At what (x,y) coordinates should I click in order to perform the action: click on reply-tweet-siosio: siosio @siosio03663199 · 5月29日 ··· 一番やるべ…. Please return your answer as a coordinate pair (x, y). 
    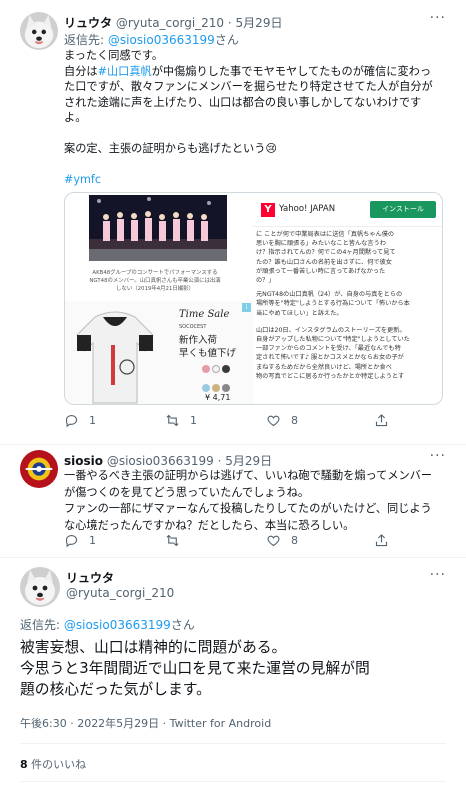
    Looking at the image, I should click on (233, 501).